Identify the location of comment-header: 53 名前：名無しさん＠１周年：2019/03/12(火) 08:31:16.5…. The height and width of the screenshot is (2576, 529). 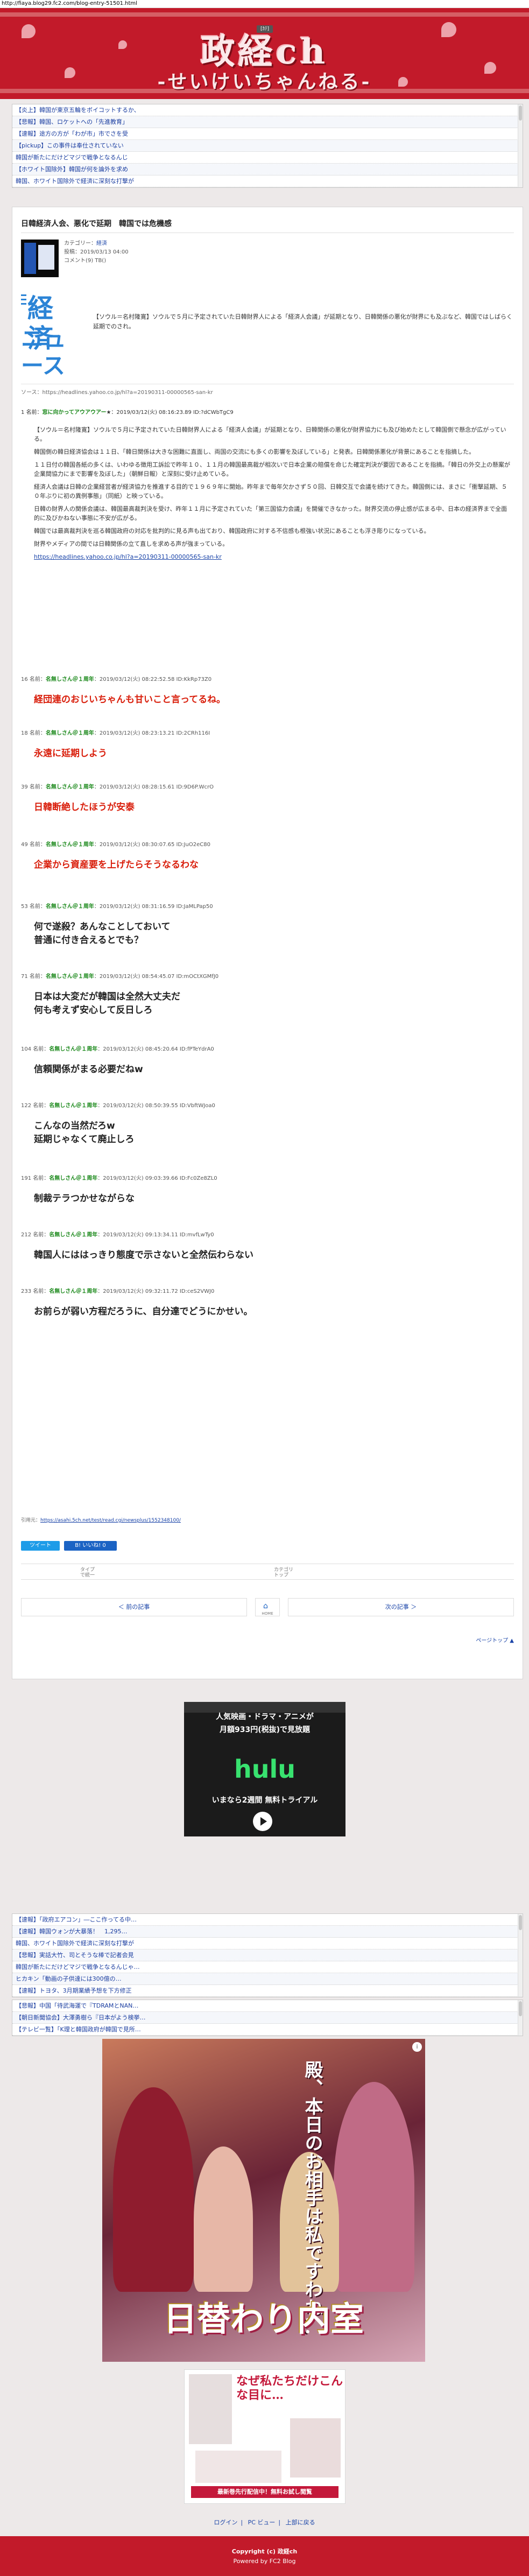
(117, 907).